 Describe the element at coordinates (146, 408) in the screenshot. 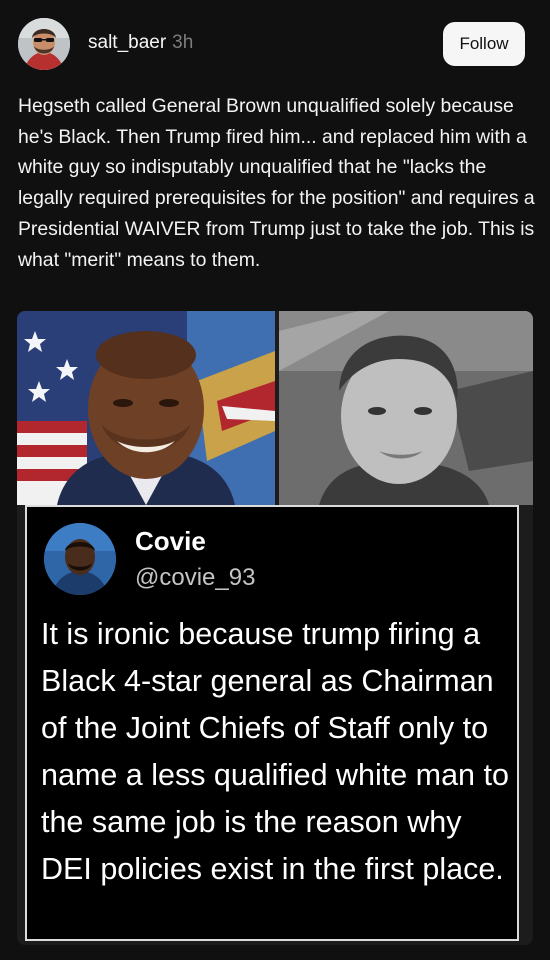

I see `general-brown-photo` at that location.